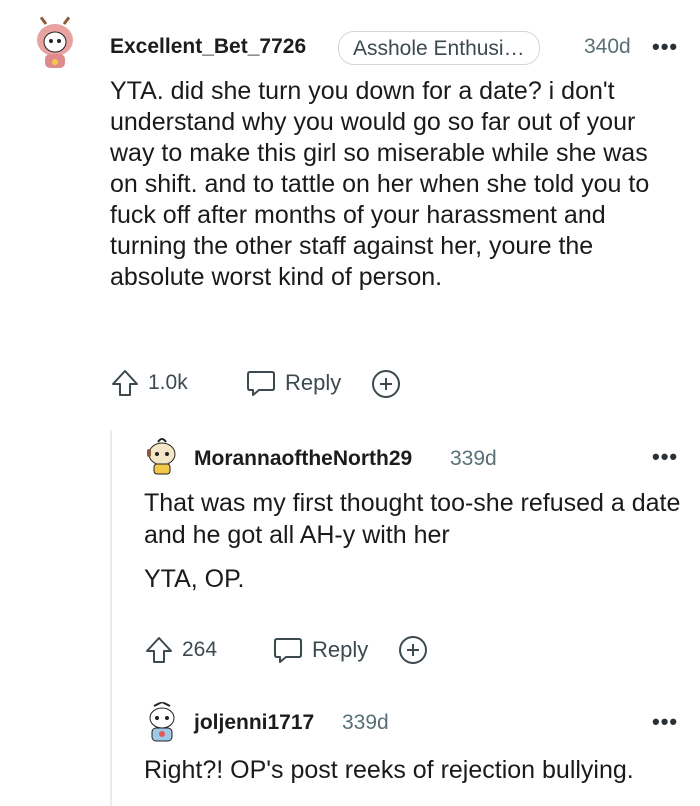  I want to click on vote-count: 264, so click(200, 649).